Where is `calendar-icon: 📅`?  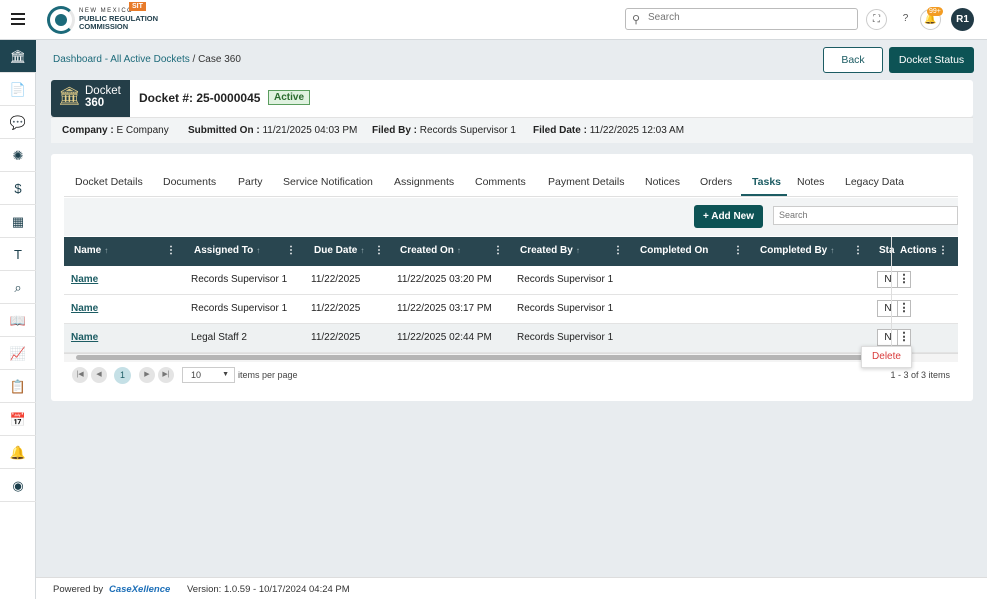 calendar-icon: 📅 is located at coordinates (18, 419).